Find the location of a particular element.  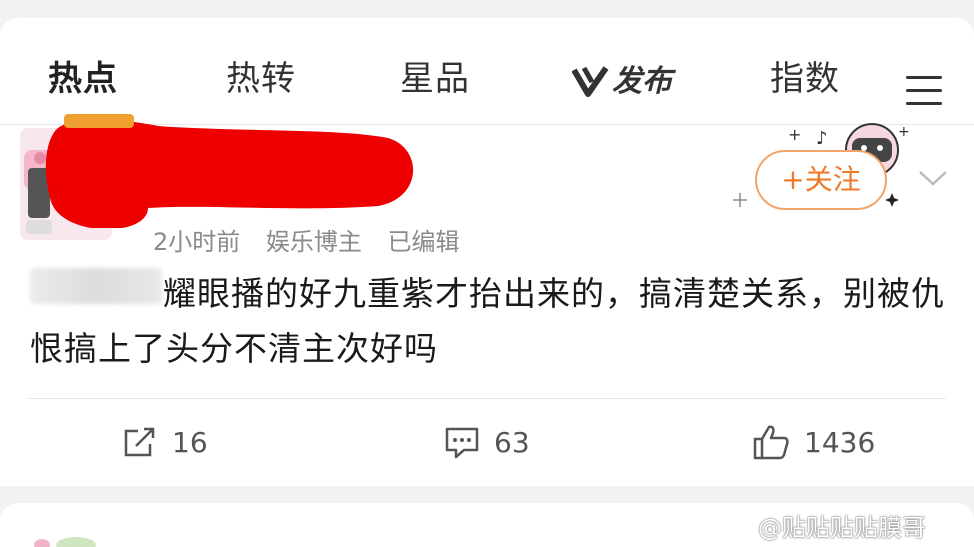

post-category: 娱乐博主 is located at coordinates (314, 242).